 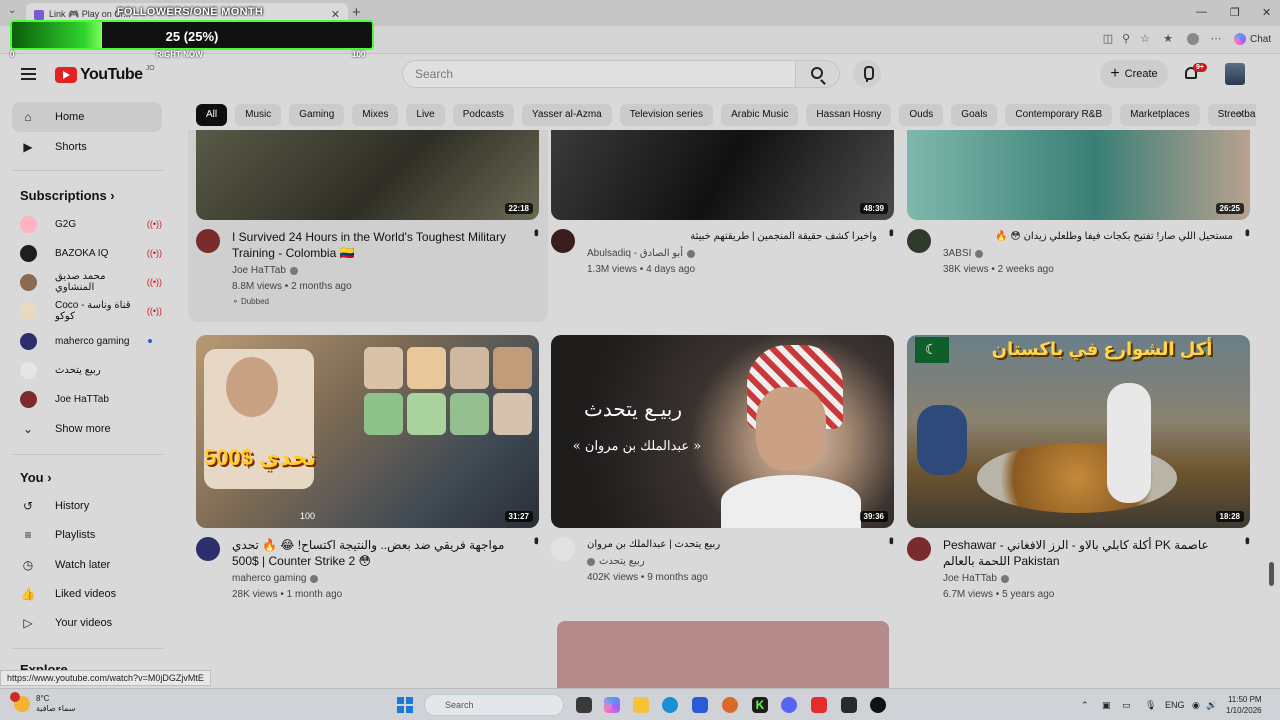 What do you see at coordinates (87, 311) in the screenshot?
I see `sidebar-item-subscription: Coco قناة وناسة - كوكو ((•))` at bounding box center [87, 311].